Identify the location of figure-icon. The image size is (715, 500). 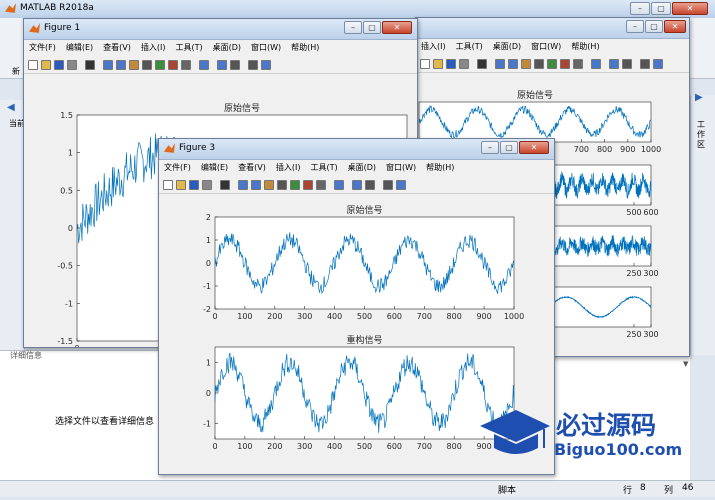
(34, 28).